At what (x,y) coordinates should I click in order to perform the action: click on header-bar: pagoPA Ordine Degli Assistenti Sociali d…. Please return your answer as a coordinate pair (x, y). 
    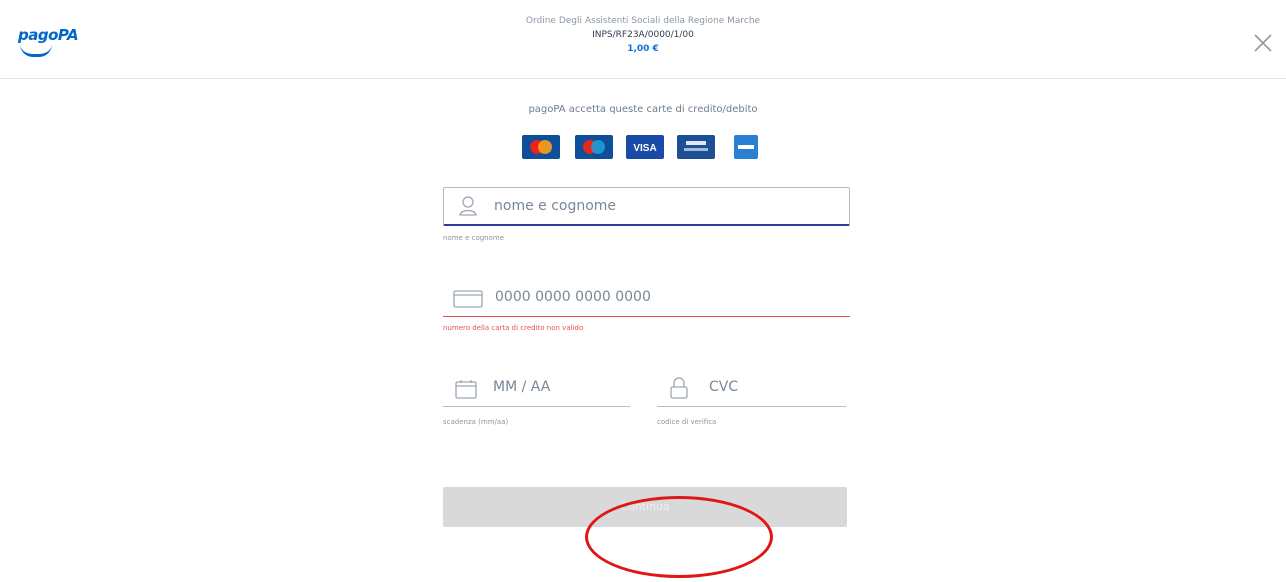
    Looking at the image, I should click on (643, 39).